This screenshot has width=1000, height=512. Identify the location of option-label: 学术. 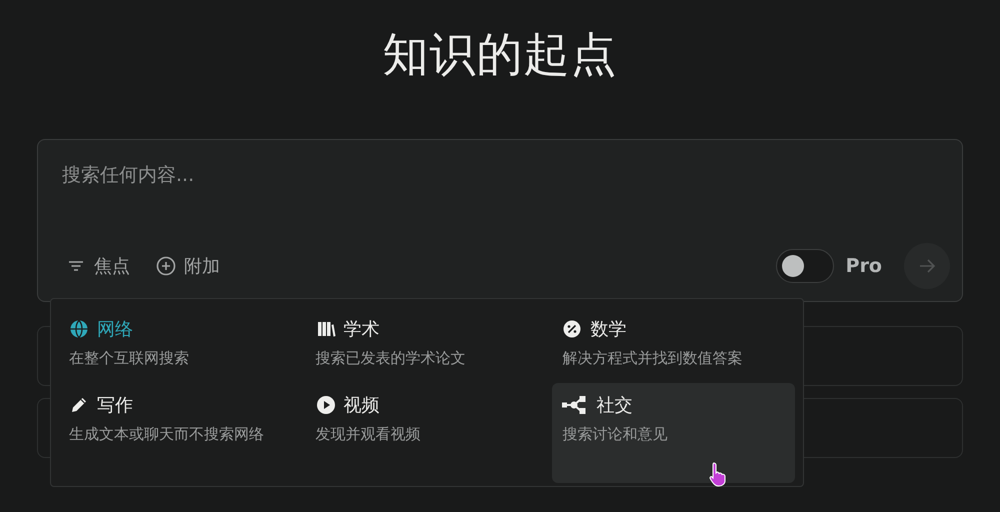
(362, 329).